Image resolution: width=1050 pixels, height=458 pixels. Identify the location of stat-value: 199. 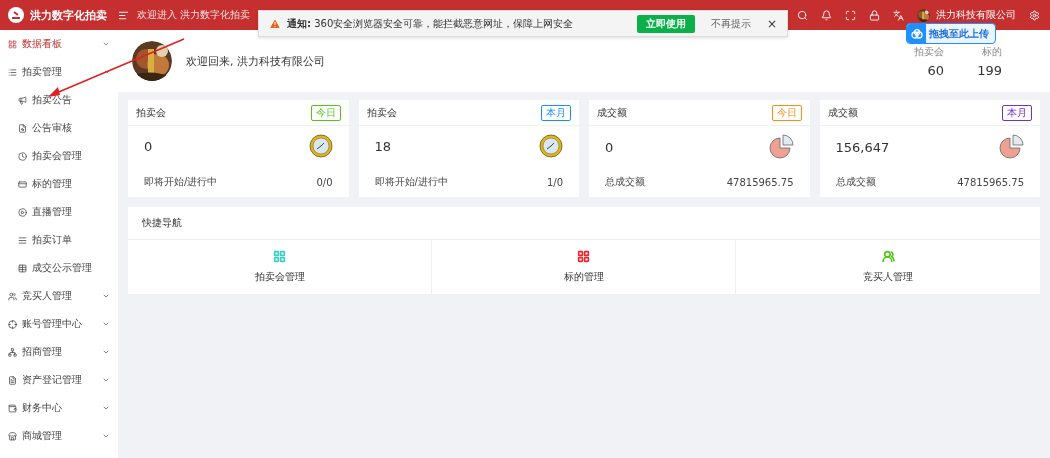
(989, 70).